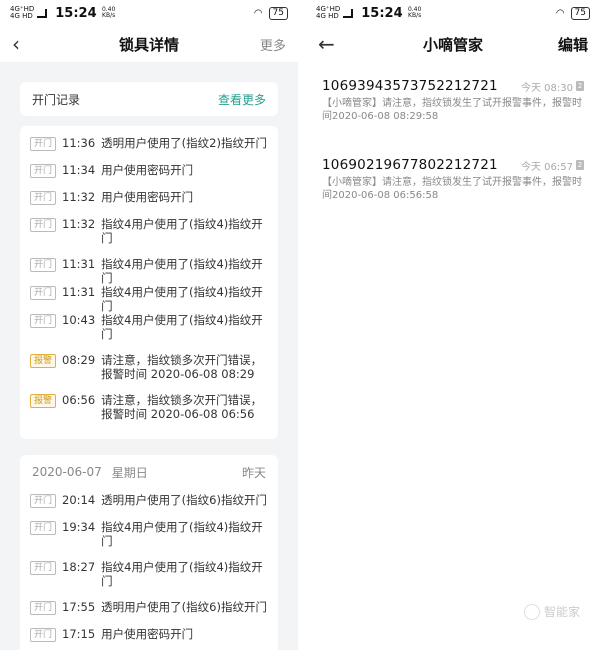 Image resolution: width=600 pixels, height=650 pixels. Describe the element at coordinates (182, 407) in the screenshot. I see `record-text: 请注意，指纹锁多次开门错误，报警时间 2020-06-08 06:56` at that location.